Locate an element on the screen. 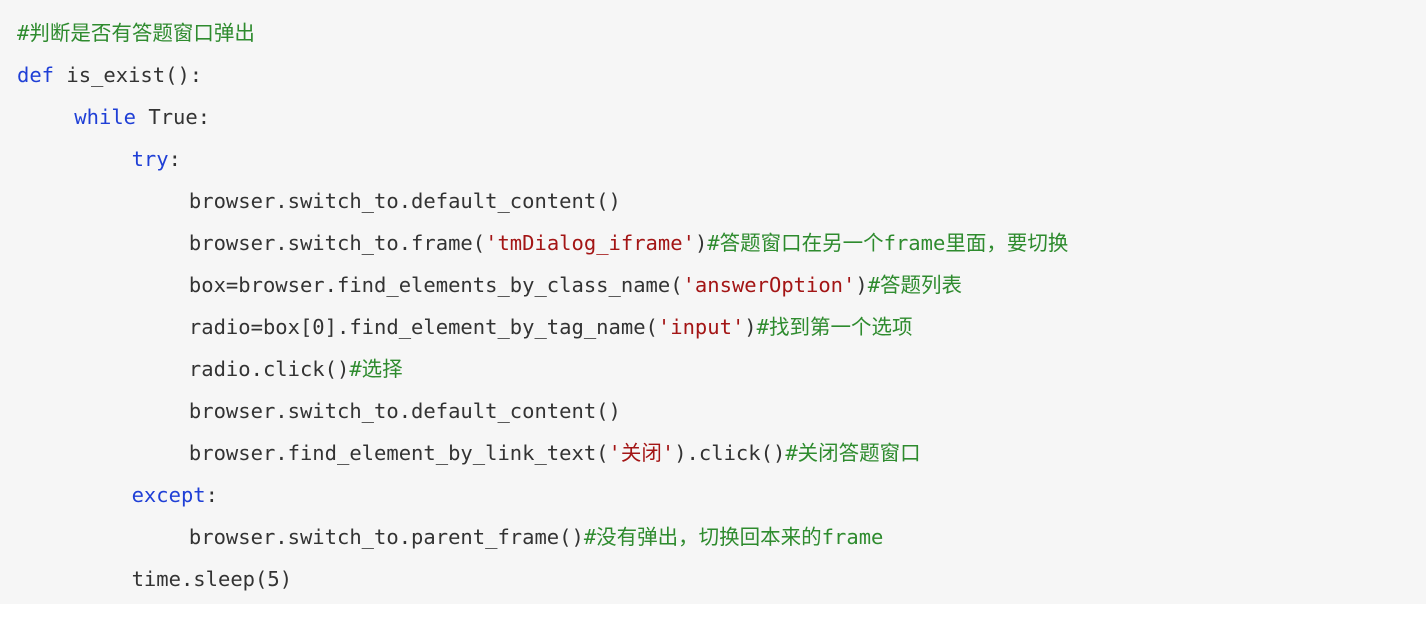 The height and width of the screenshot is (618, 1426). code-line: time.sleep(5) is located at coordinates (212, 579).